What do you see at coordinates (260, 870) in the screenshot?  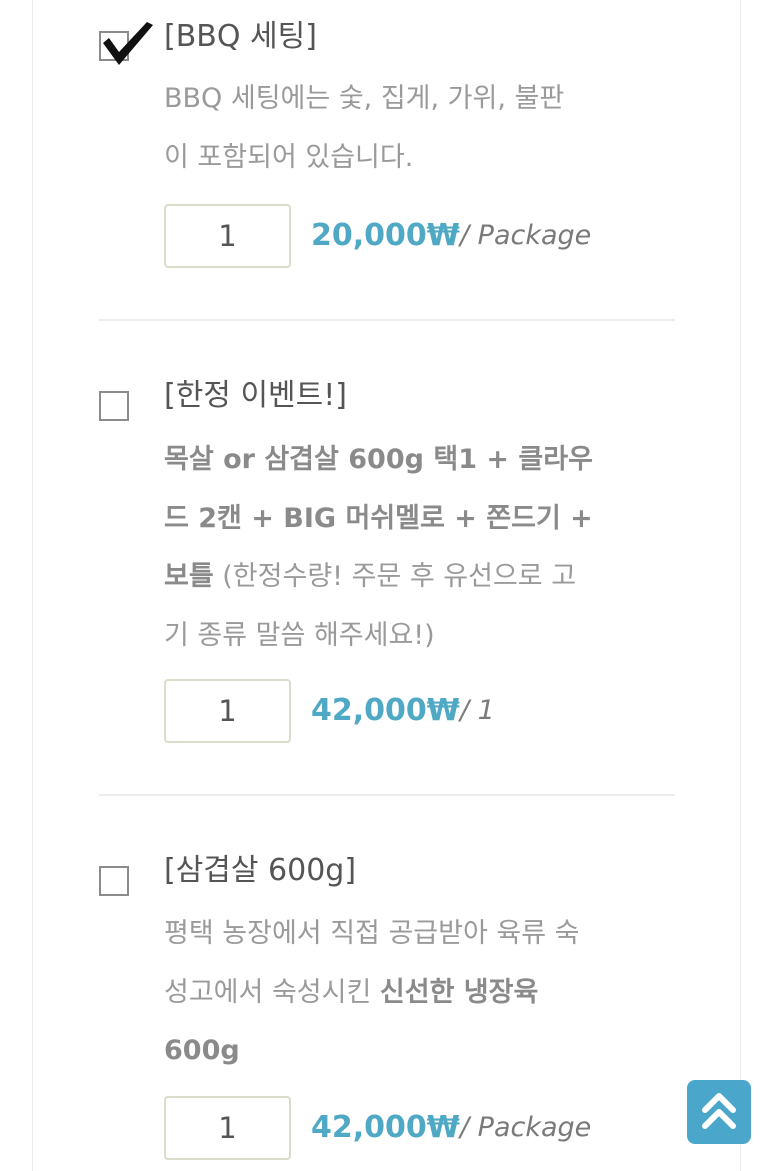 I see `option-title: [삼겹살 600g]` at bounding box center [260, 870].